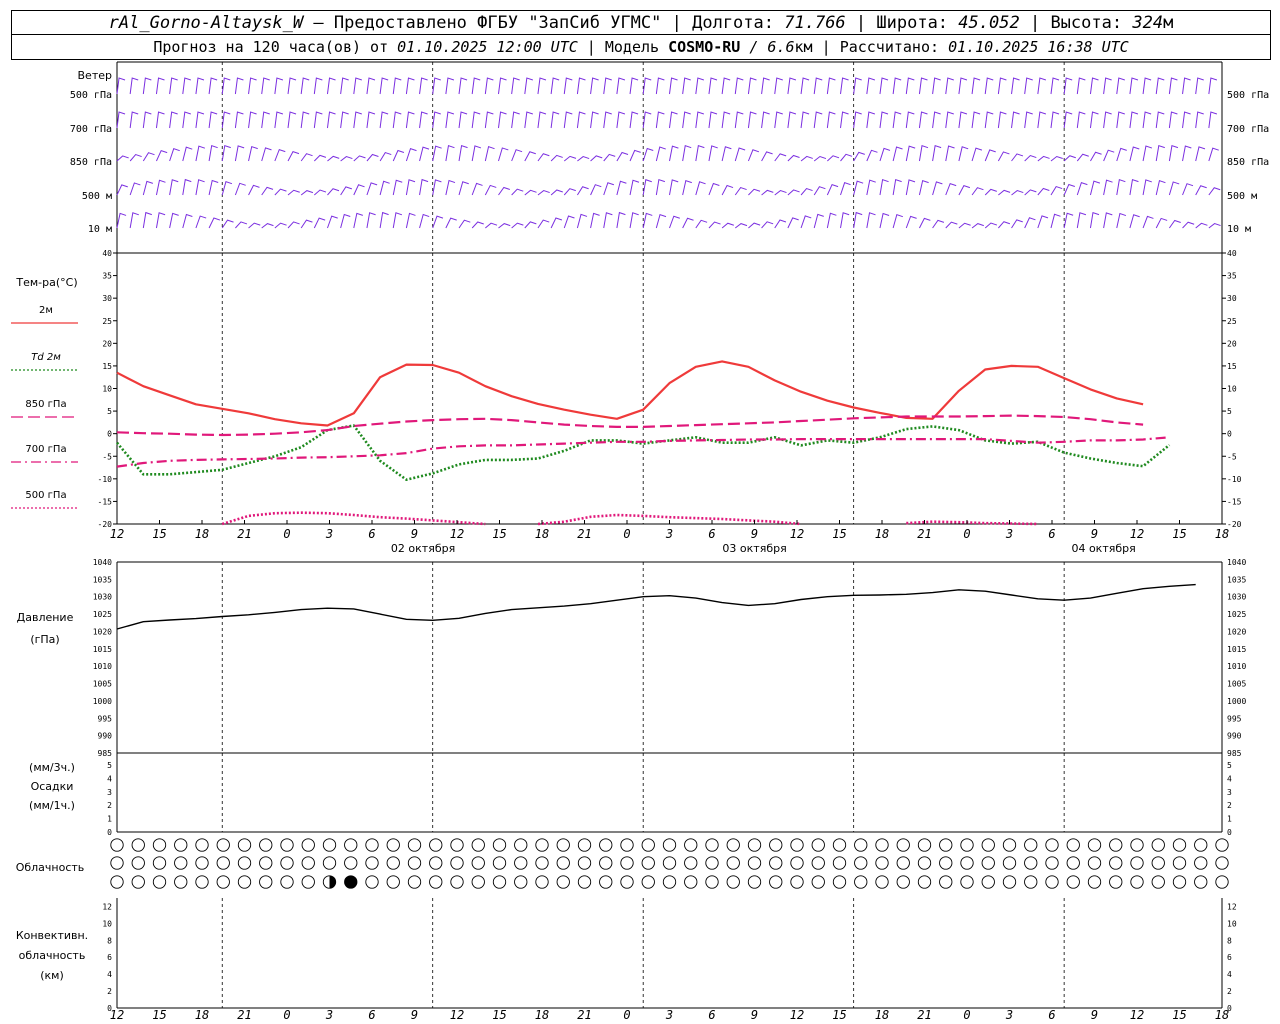 This screenshot has width=1280, height=1024. I want to click on precip-tick-label-right: 5, so click(1229, 765).